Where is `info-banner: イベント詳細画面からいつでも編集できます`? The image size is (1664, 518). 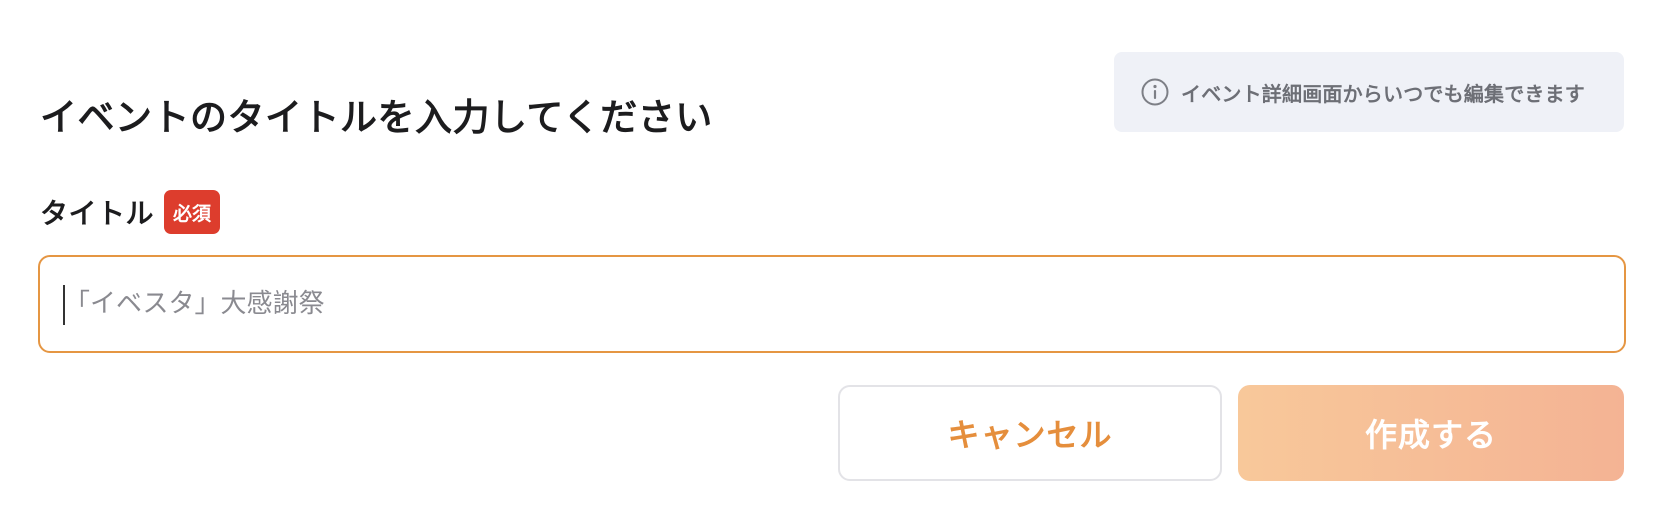
info-banner: イベント詳細画面からいつでも編集できます is located at coordinates (1369, 92).